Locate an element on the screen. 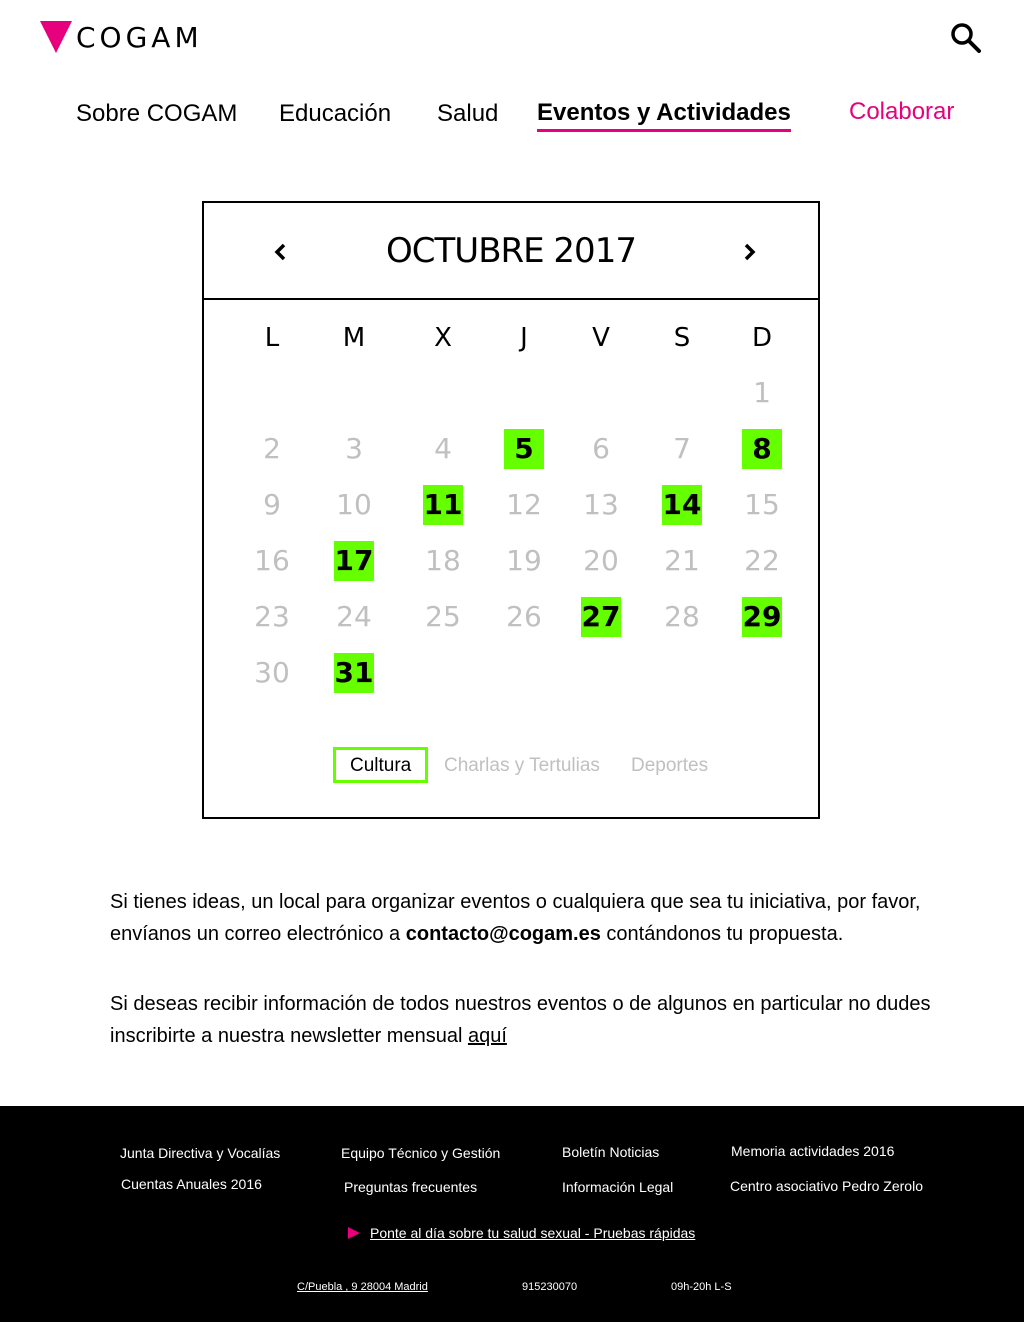 The height and width of the screenshot is (1322, 1024). footer-link-centro-pedro-zerolo: Centro asociativo Pedro Zerolo is located at coordinates (826, 1186).